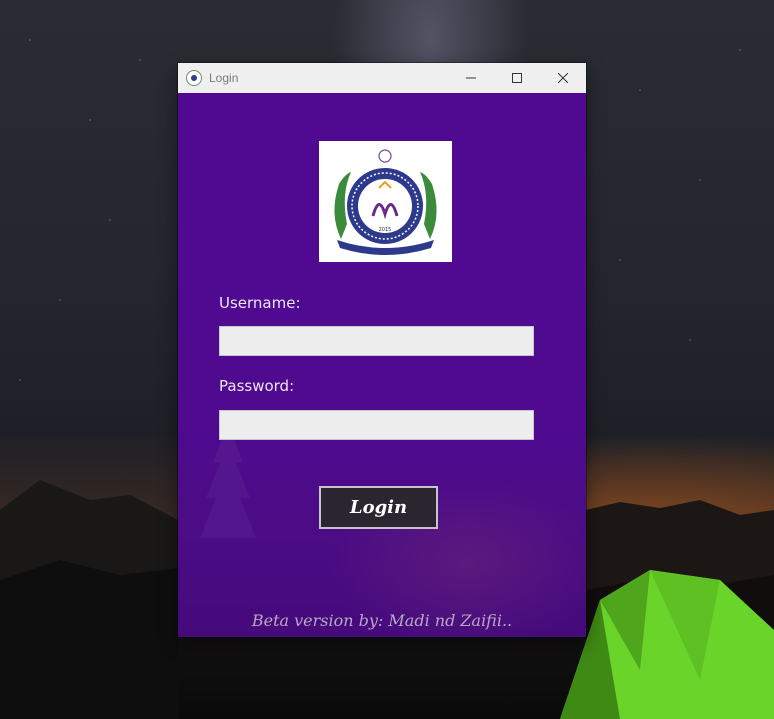 The width and height of the screenshot is (774, 719). Describe the element at coordinates (385, 230) in the screenshot. I see `logo-year: 2015` at that location.